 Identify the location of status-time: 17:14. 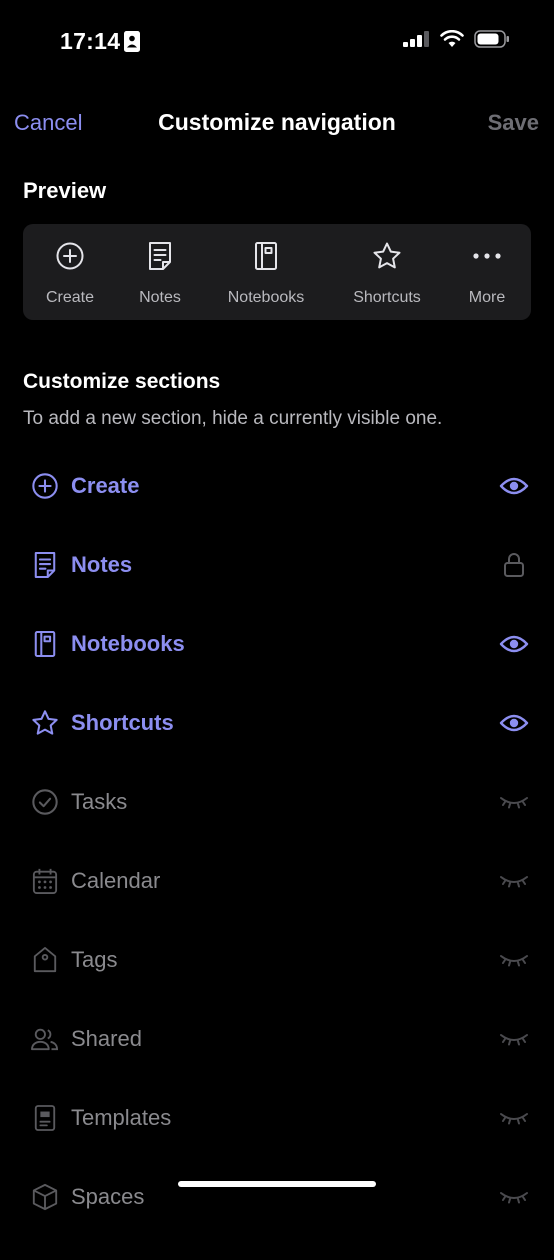
(90, 41).